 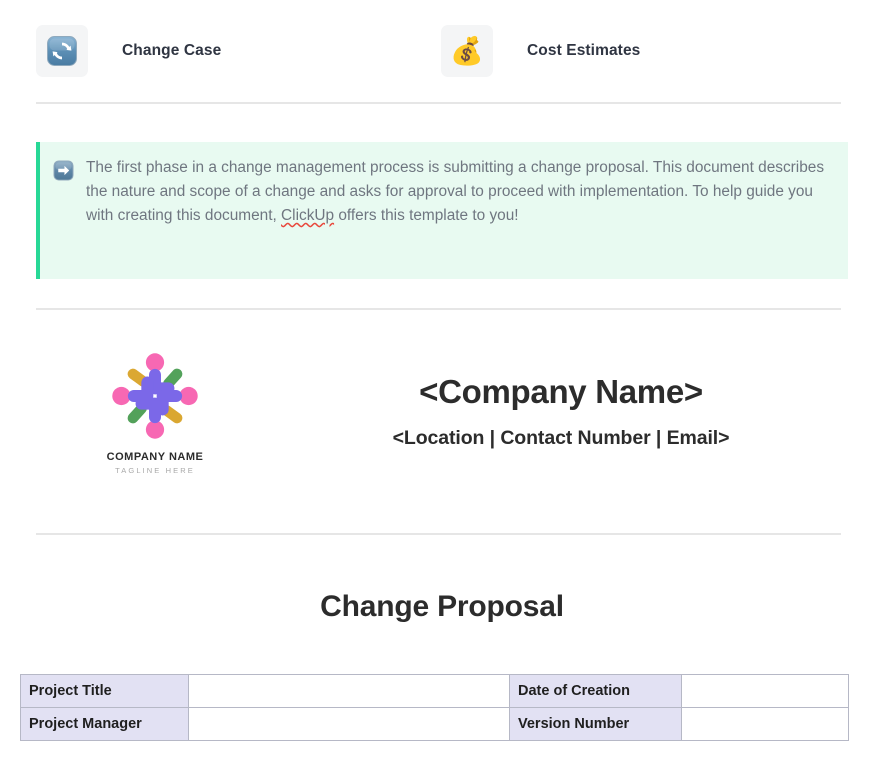 What do you see at coordinates (104, 691) in the screenshot?
I see `cell-label-project-title: Project Title` at bounding box center [104, 691].